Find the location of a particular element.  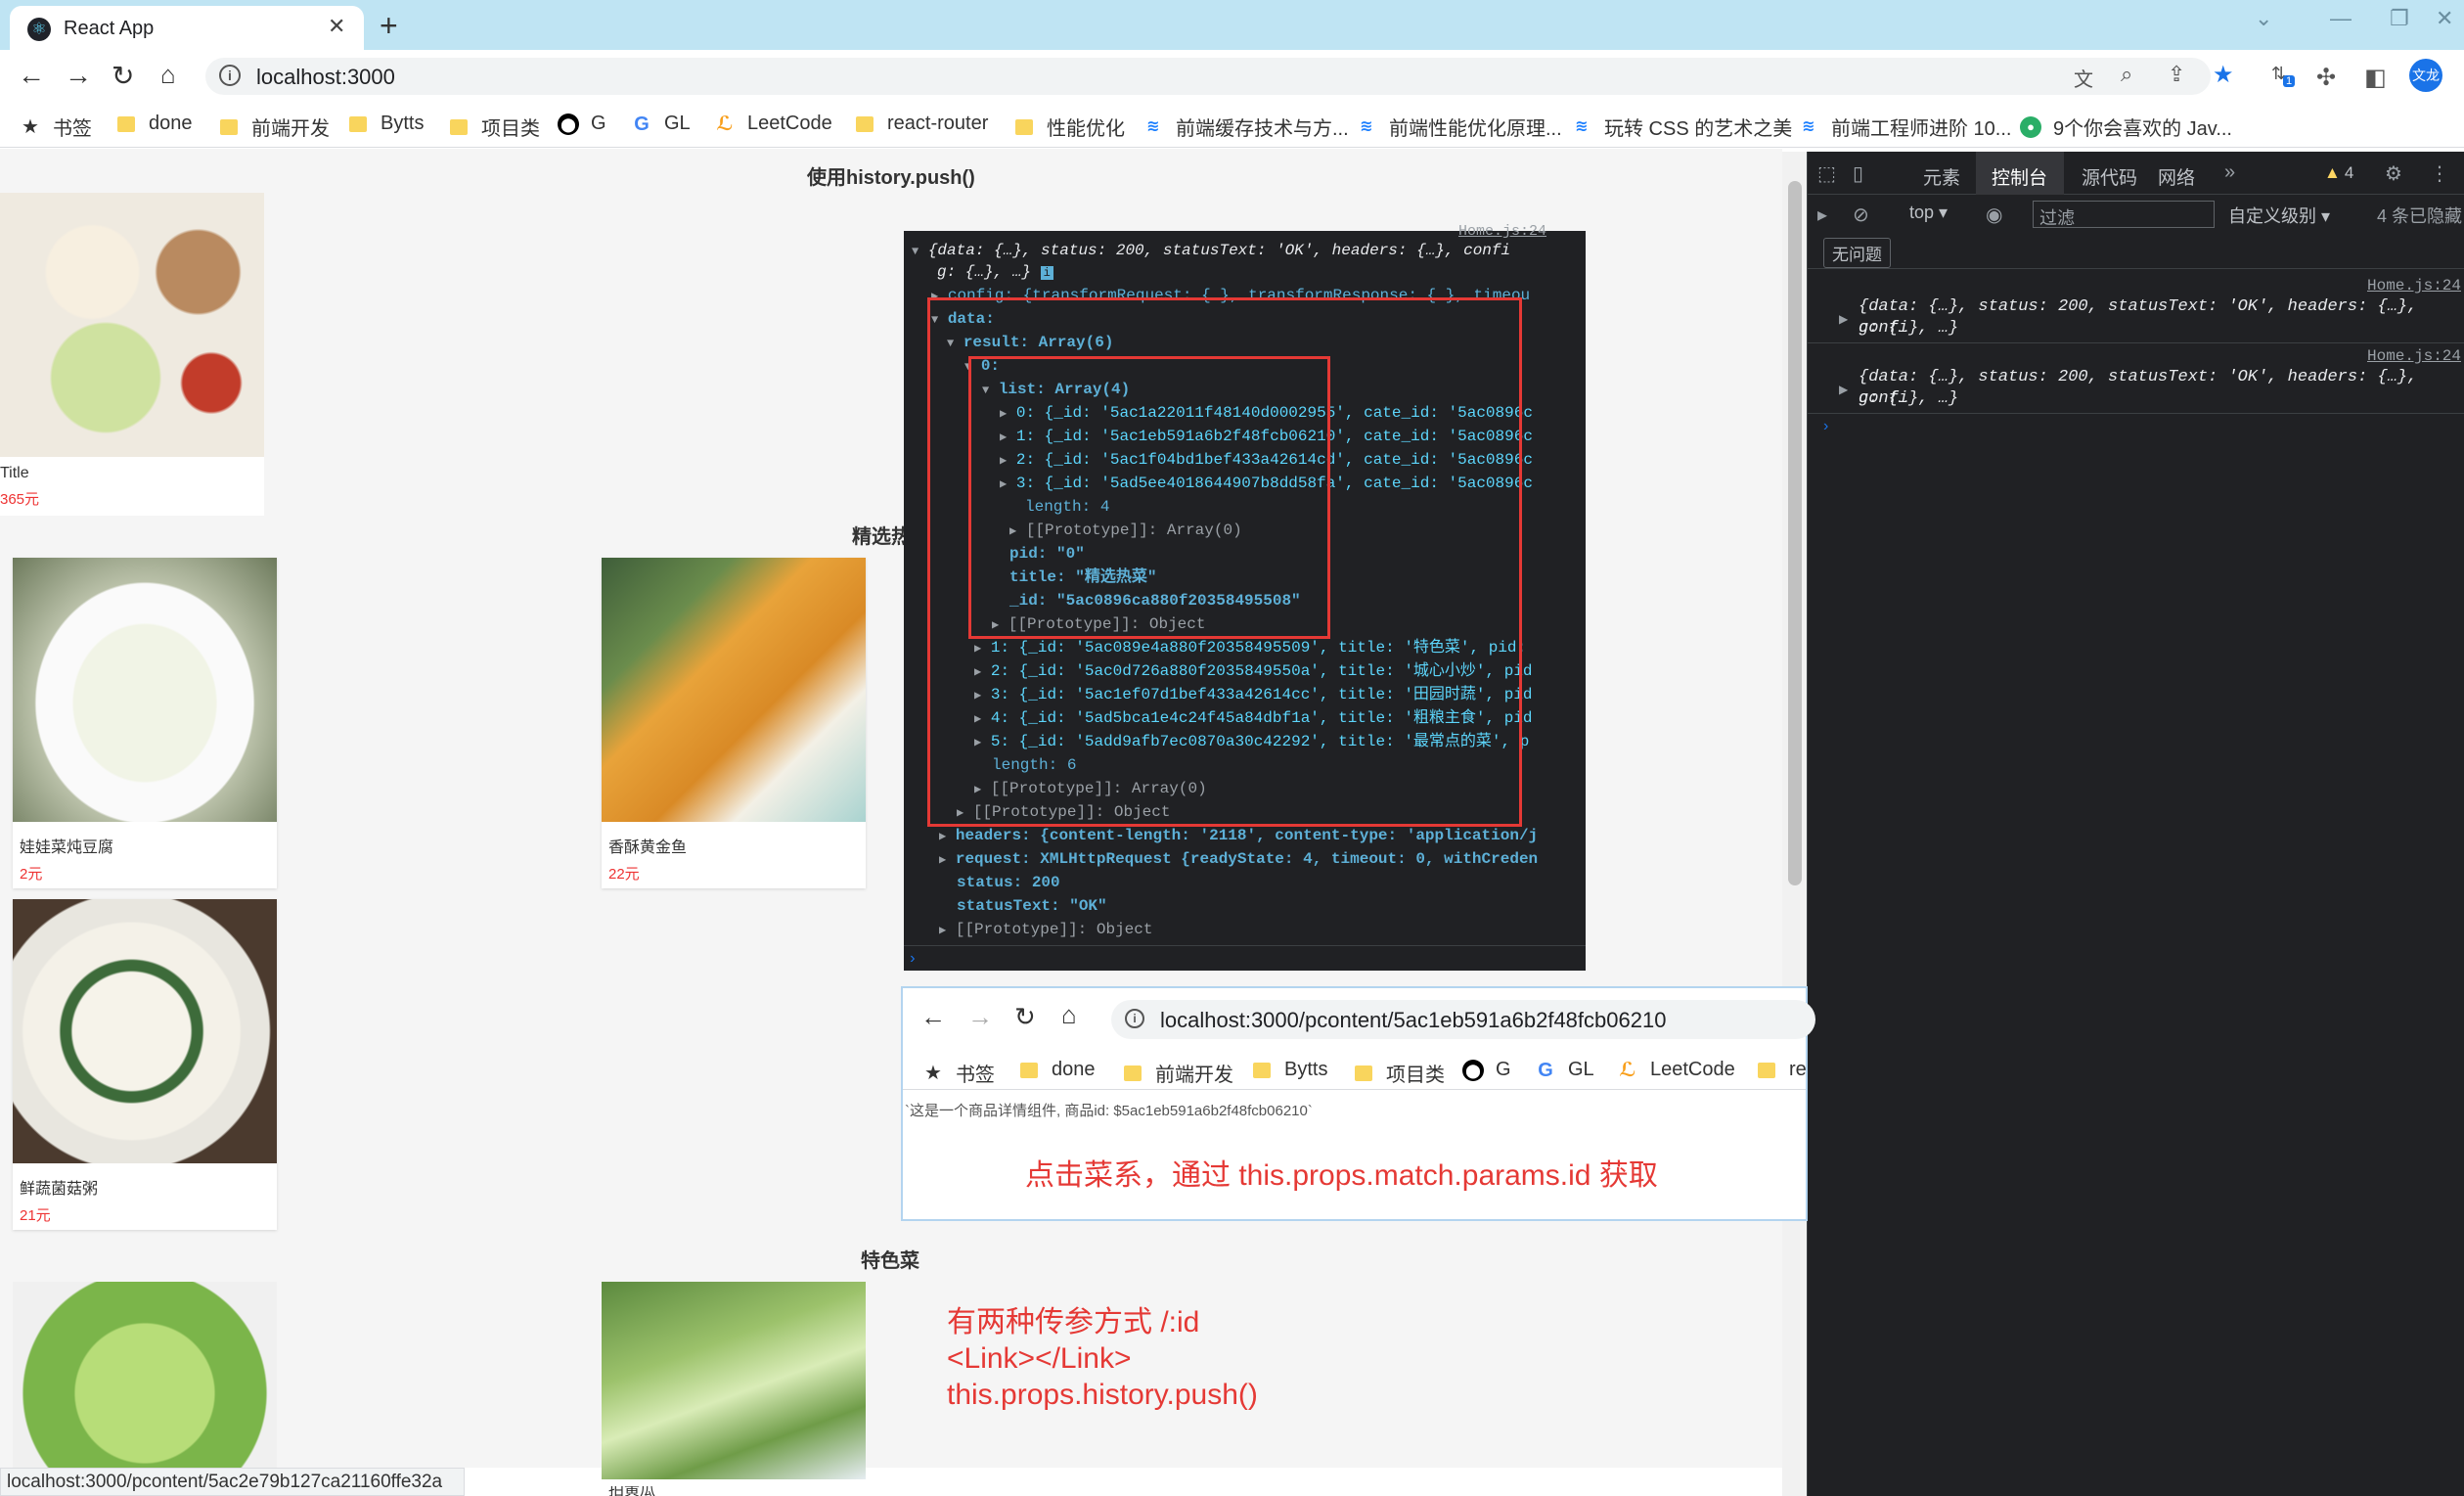

food-card: 香酥黄金鱼 22元 is located at coordinates (734, 723).